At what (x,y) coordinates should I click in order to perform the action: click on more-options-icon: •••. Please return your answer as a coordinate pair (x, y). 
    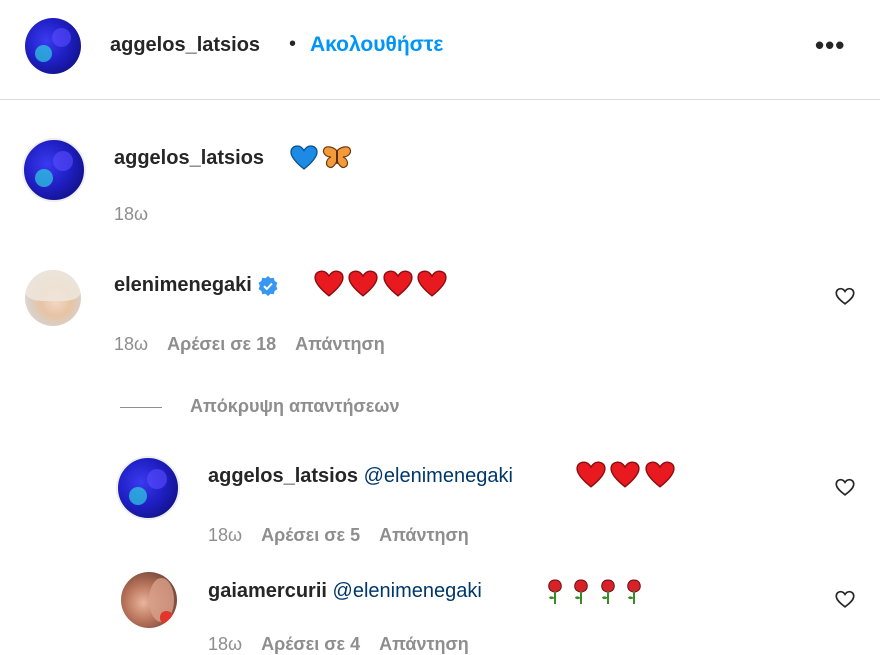
    Looking at the image, I should click on (830, 45).